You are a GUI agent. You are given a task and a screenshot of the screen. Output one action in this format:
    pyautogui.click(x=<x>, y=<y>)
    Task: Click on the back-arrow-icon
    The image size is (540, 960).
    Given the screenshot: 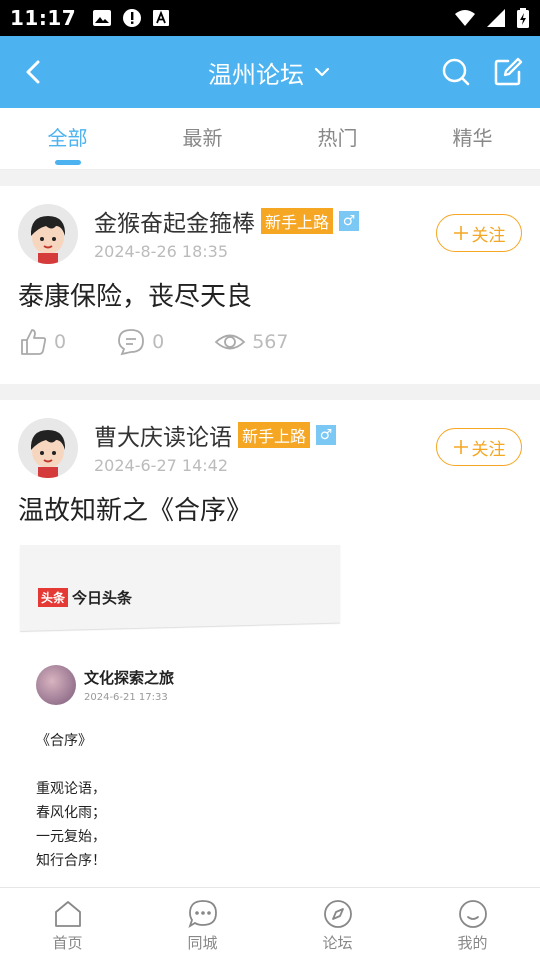 What is the action you would take?
    pyautogui.click(x=34, y=72)
    